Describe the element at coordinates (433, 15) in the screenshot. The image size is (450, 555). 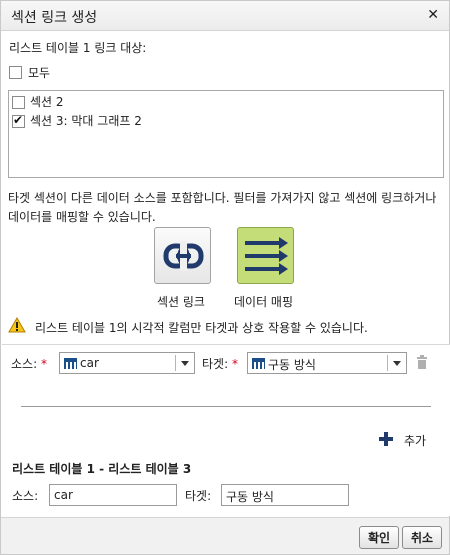
I see `close-icon: ✕` at that location.